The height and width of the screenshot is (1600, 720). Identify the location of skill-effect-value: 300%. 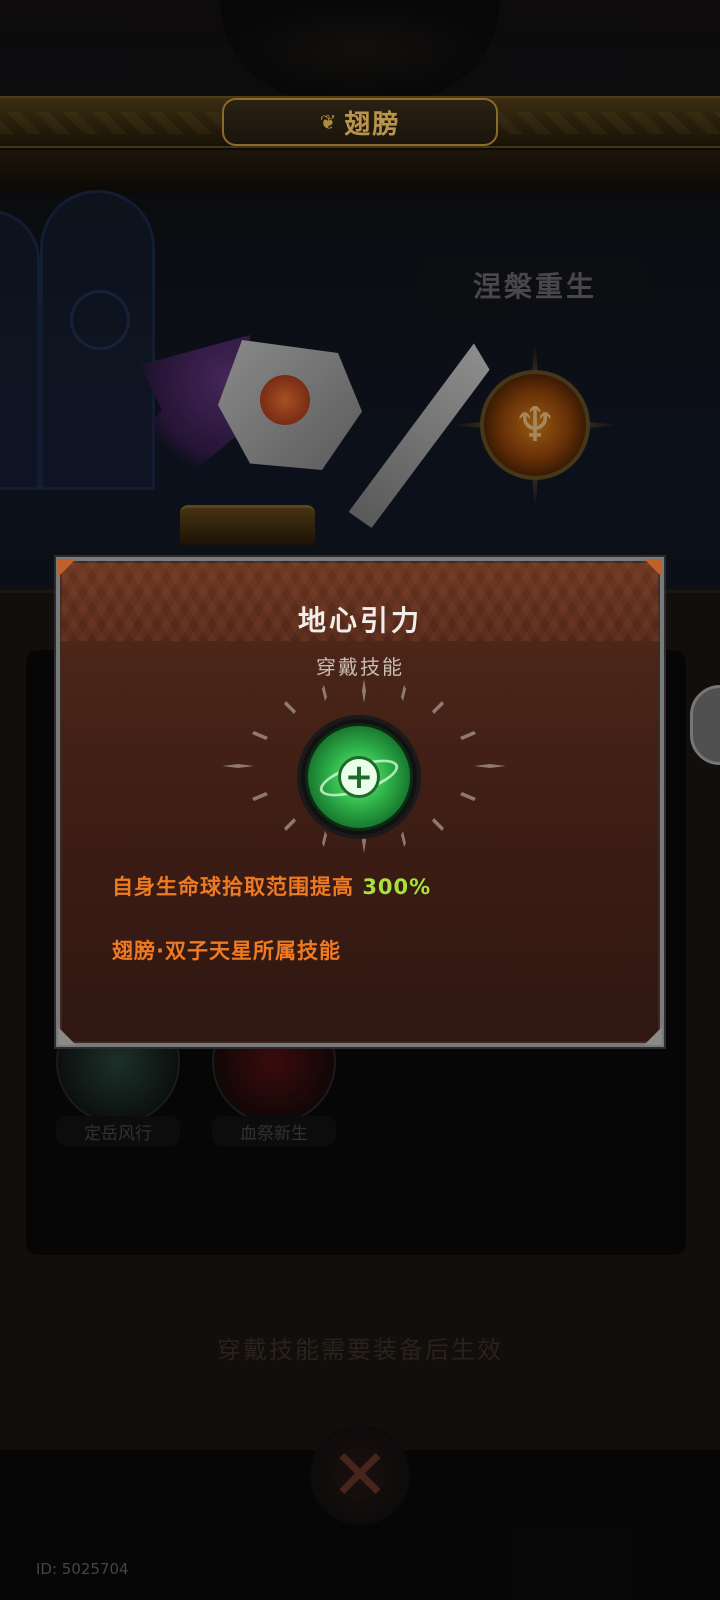
(397, 887).